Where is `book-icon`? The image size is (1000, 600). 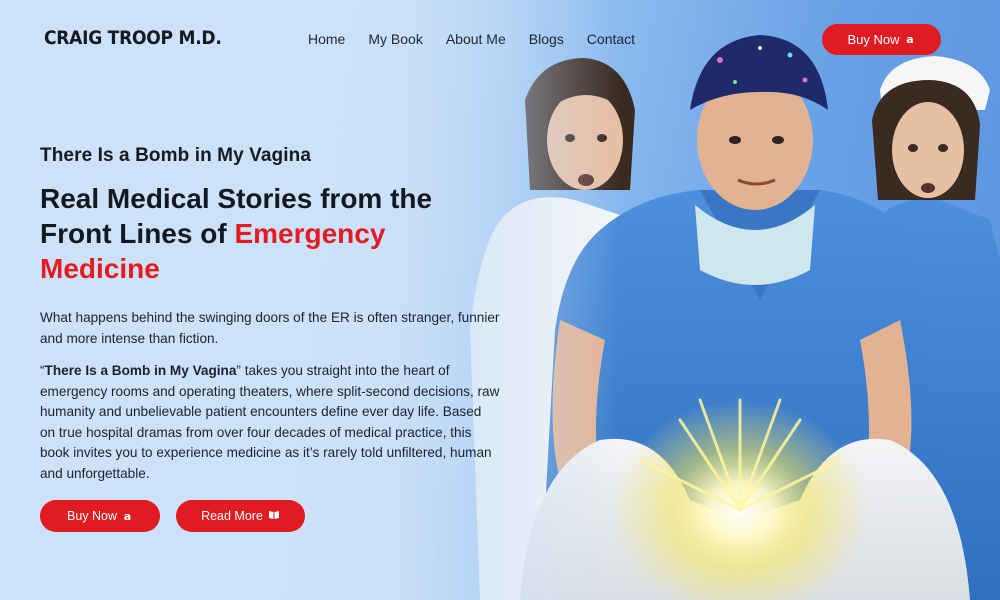 book-icon is located at coordinates (274, 516).